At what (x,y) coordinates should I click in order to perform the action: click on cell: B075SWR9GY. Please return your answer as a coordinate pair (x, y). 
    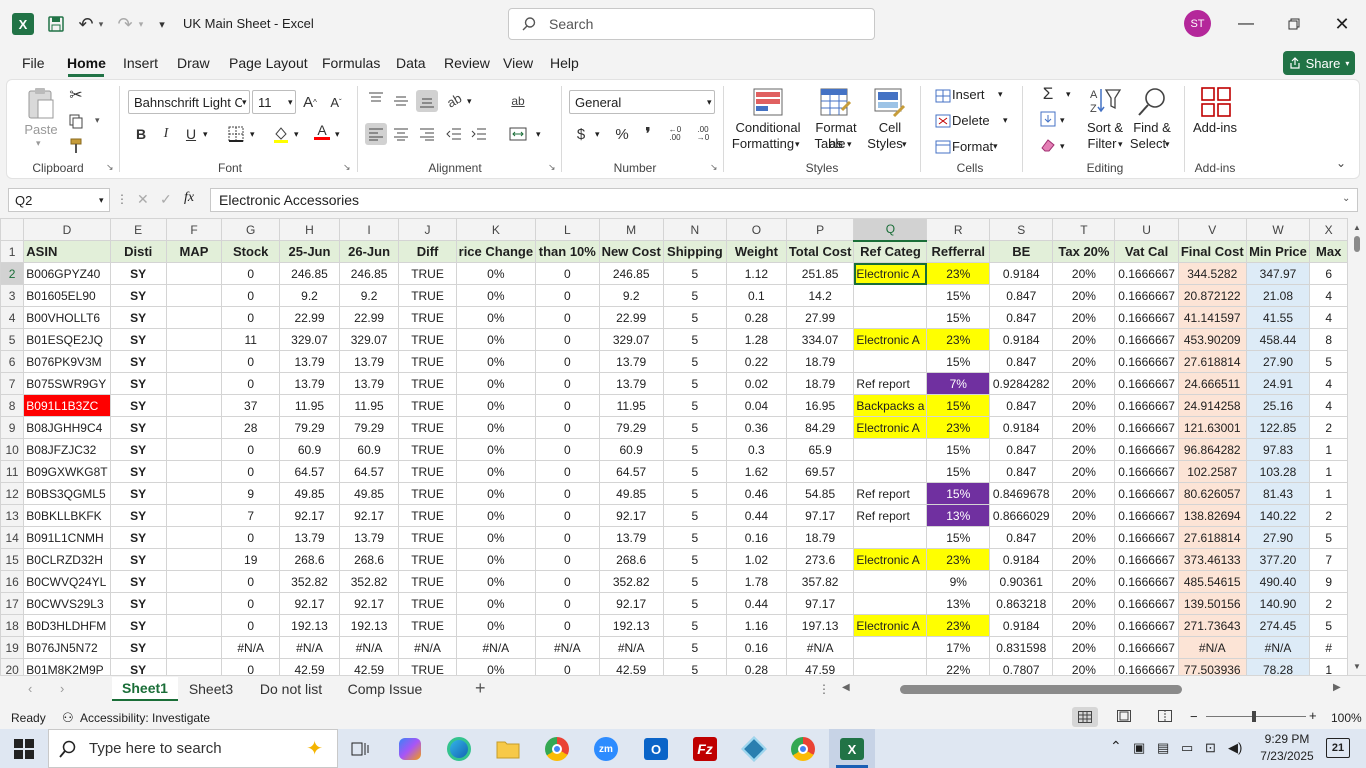
    Looking at the image, I should click on (67, 383).